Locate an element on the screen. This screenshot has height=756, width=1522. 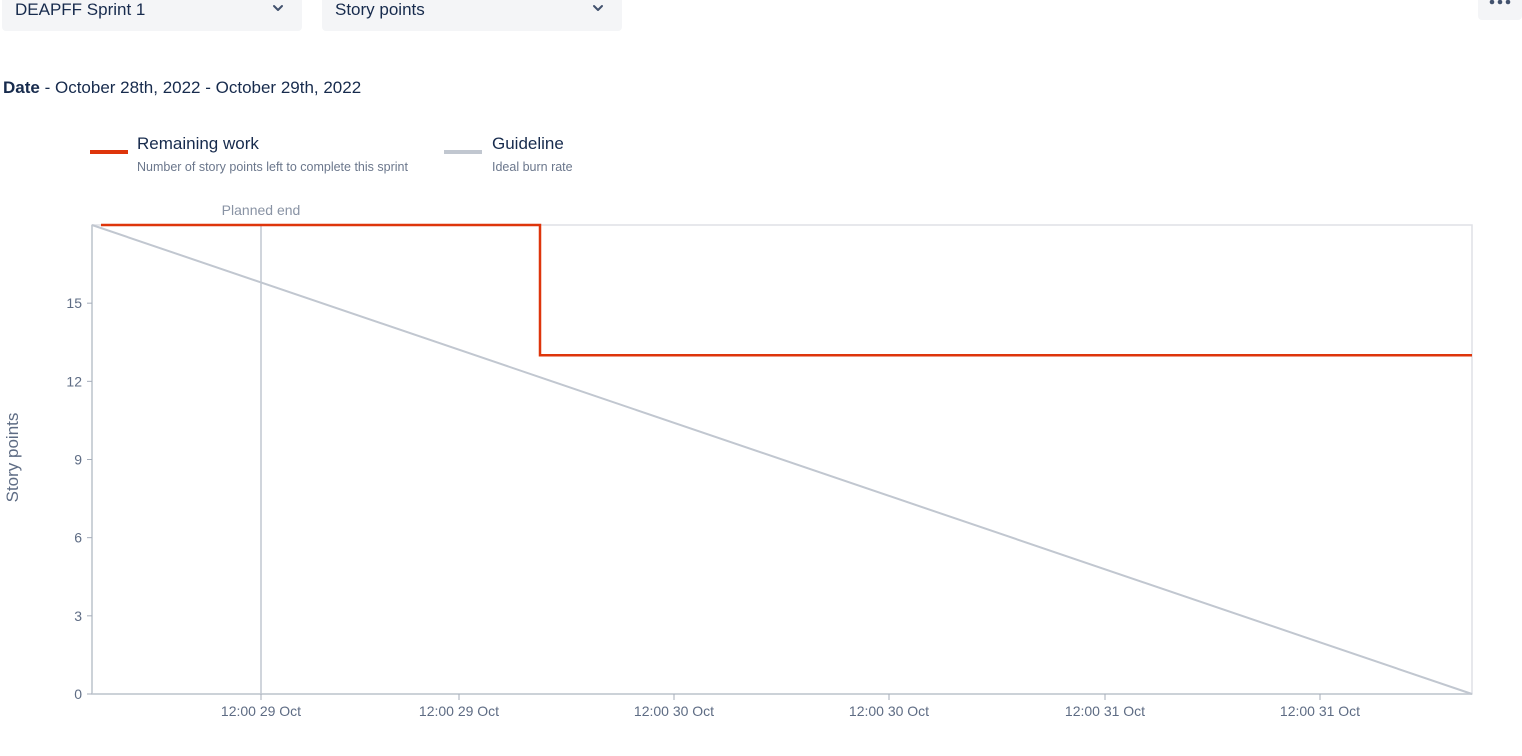
y-axis-title: Story points is located at coordinates (12, 458).